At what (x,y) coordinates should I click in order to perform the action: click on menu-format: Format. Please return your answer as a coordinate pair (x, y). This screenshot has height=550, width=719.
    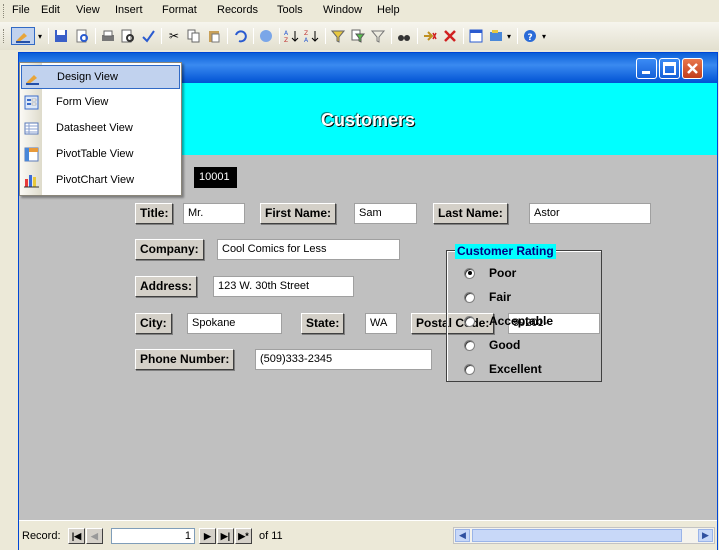
    Looking at the image, I should click on (179, 10).